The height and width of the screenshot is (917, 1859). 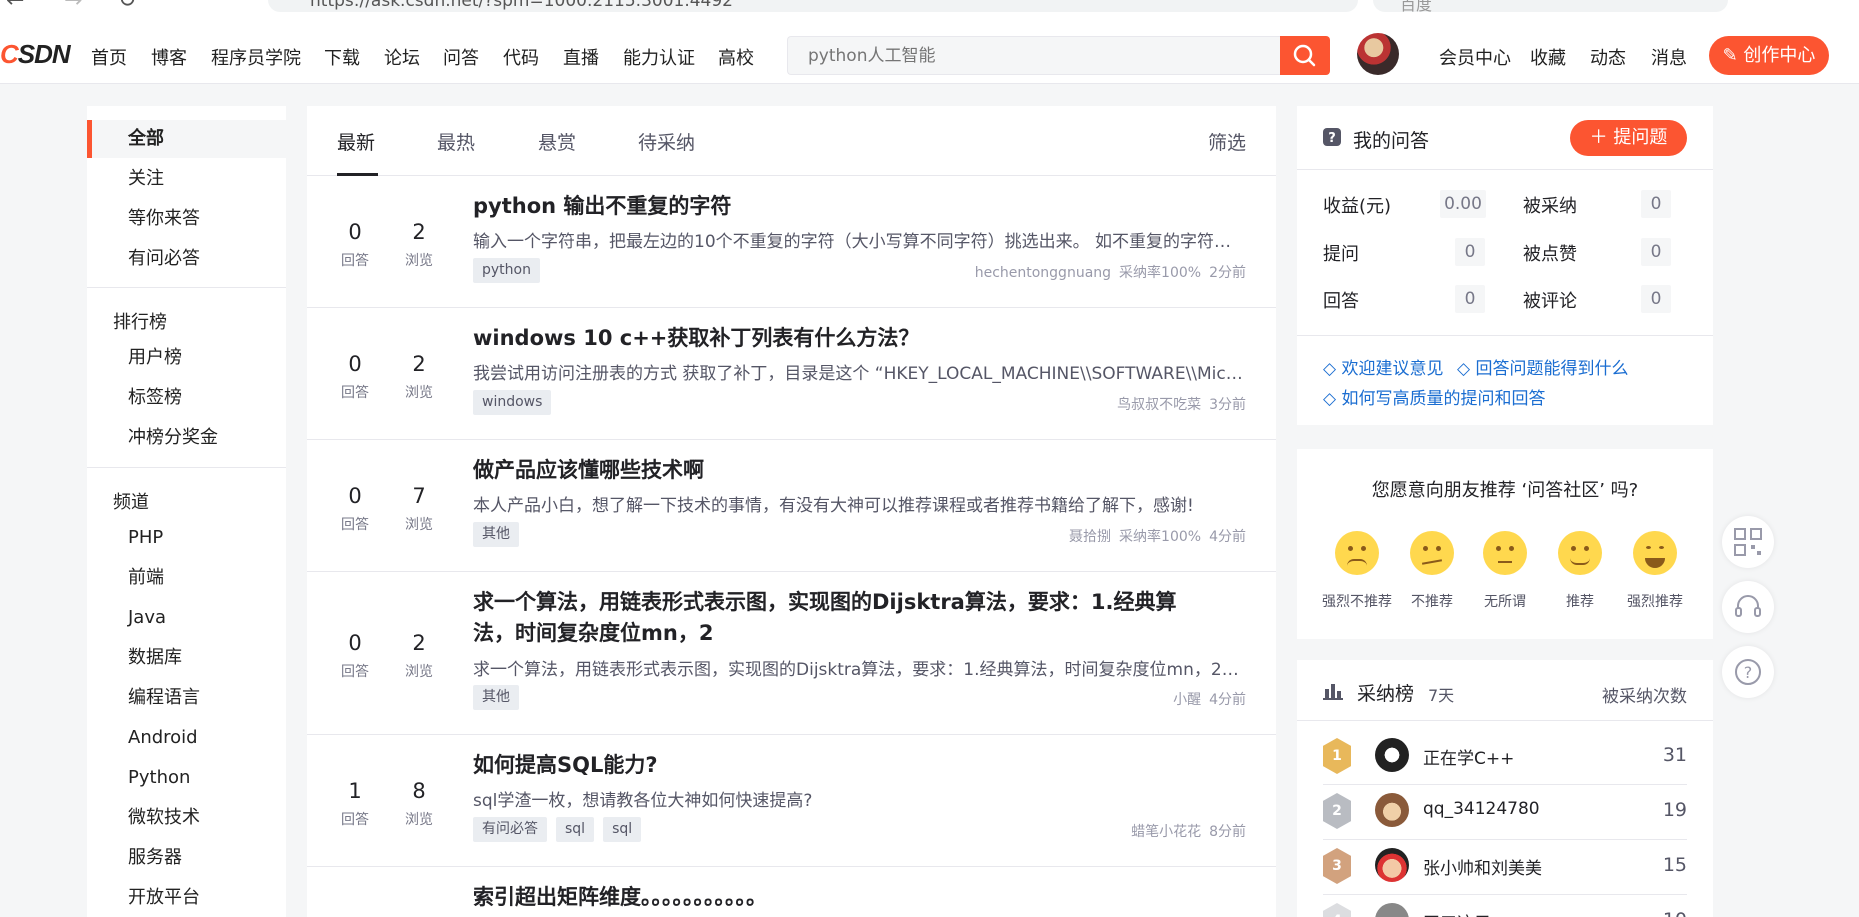 What do you see at coordinates (186, 658) in the screenshot?
I see `sidebar-item-database: 数据库` at bounding box center [186, 658].